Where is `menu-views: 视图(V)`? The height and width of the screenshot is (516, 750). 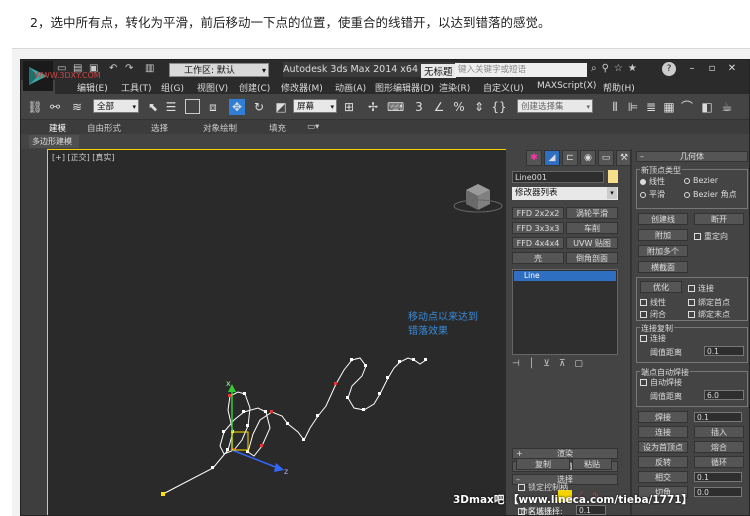
menu-views: 视图(V) is located at coordinates (212, 87).